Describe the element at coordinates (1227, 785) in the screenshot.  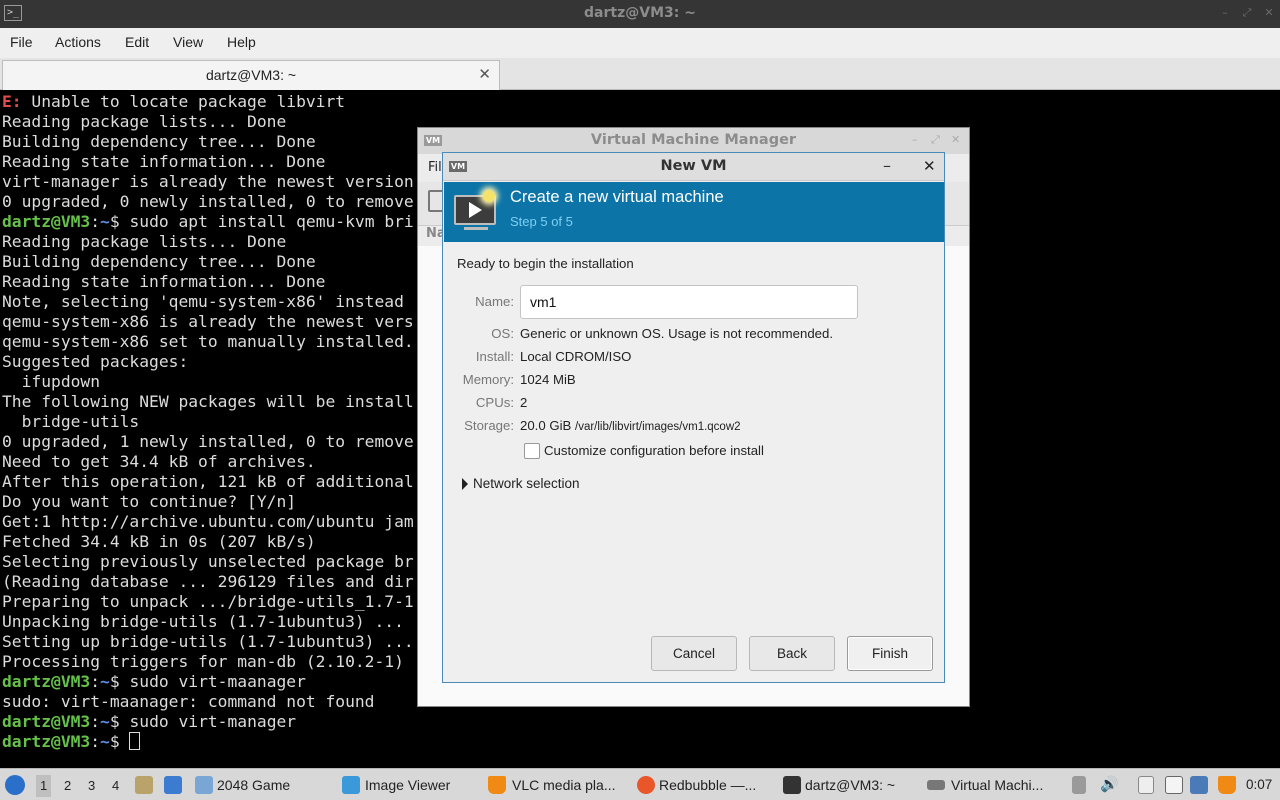
I see `vlc-tray-icon` at that location.